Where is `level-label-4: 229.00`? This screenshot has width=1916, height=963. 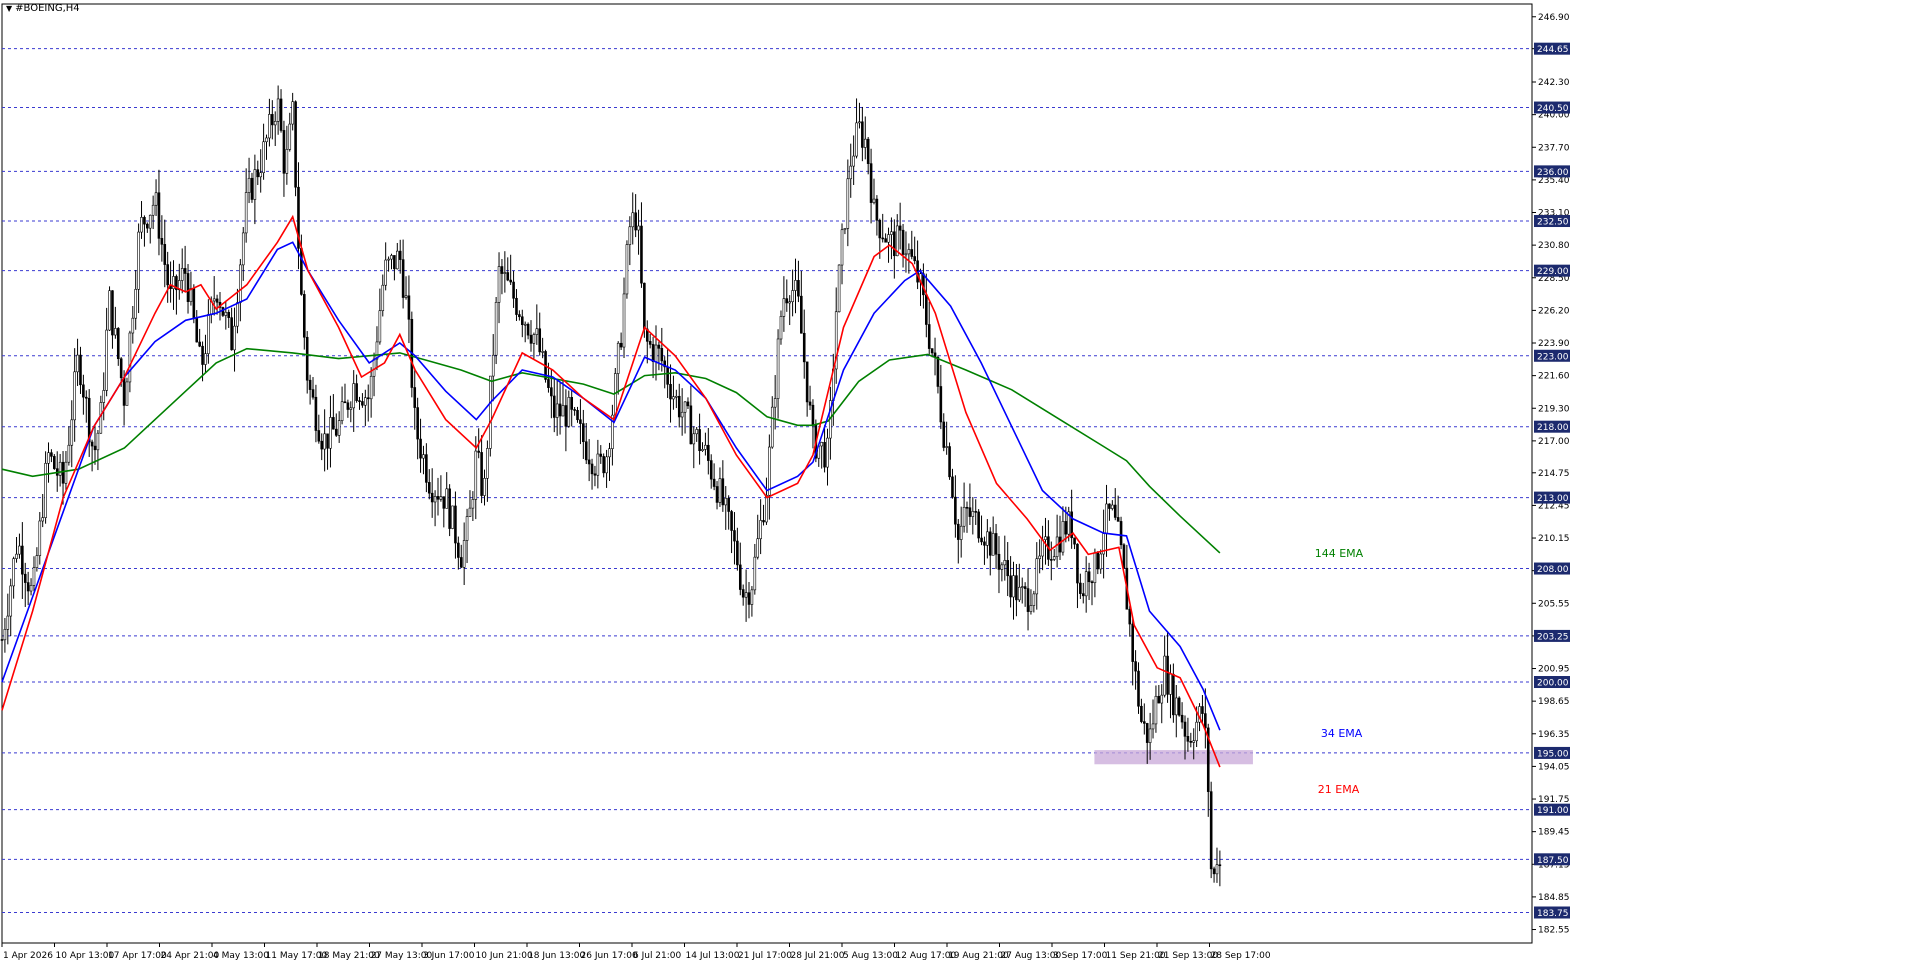 level-label-4: 229.00 is located at coordinates (1553, 272).